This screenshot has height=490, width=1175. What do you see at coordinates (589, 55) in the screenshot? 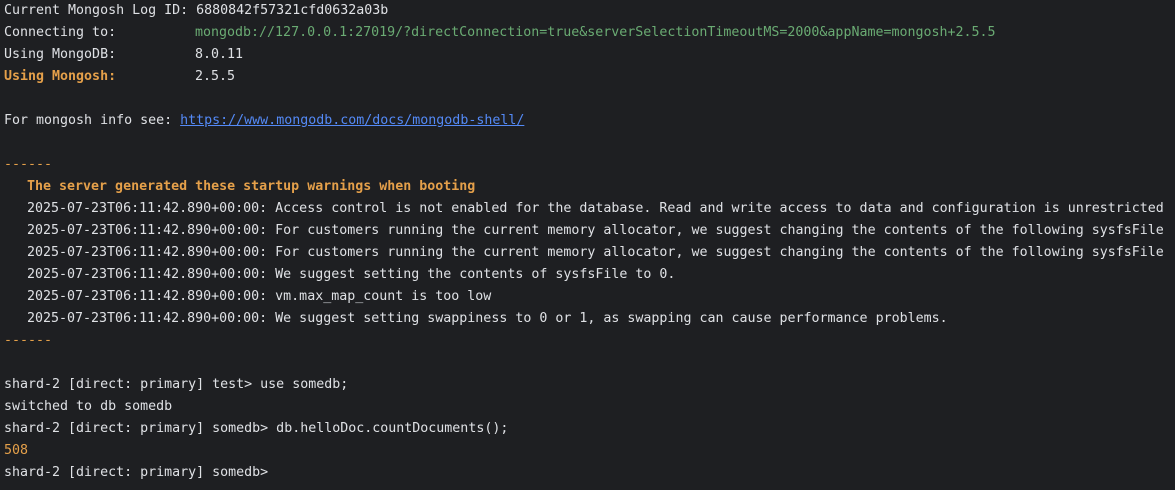
I see `mongodb-version-line: Using MongoDB: 8.0.11` at bounding box center [589, 55].